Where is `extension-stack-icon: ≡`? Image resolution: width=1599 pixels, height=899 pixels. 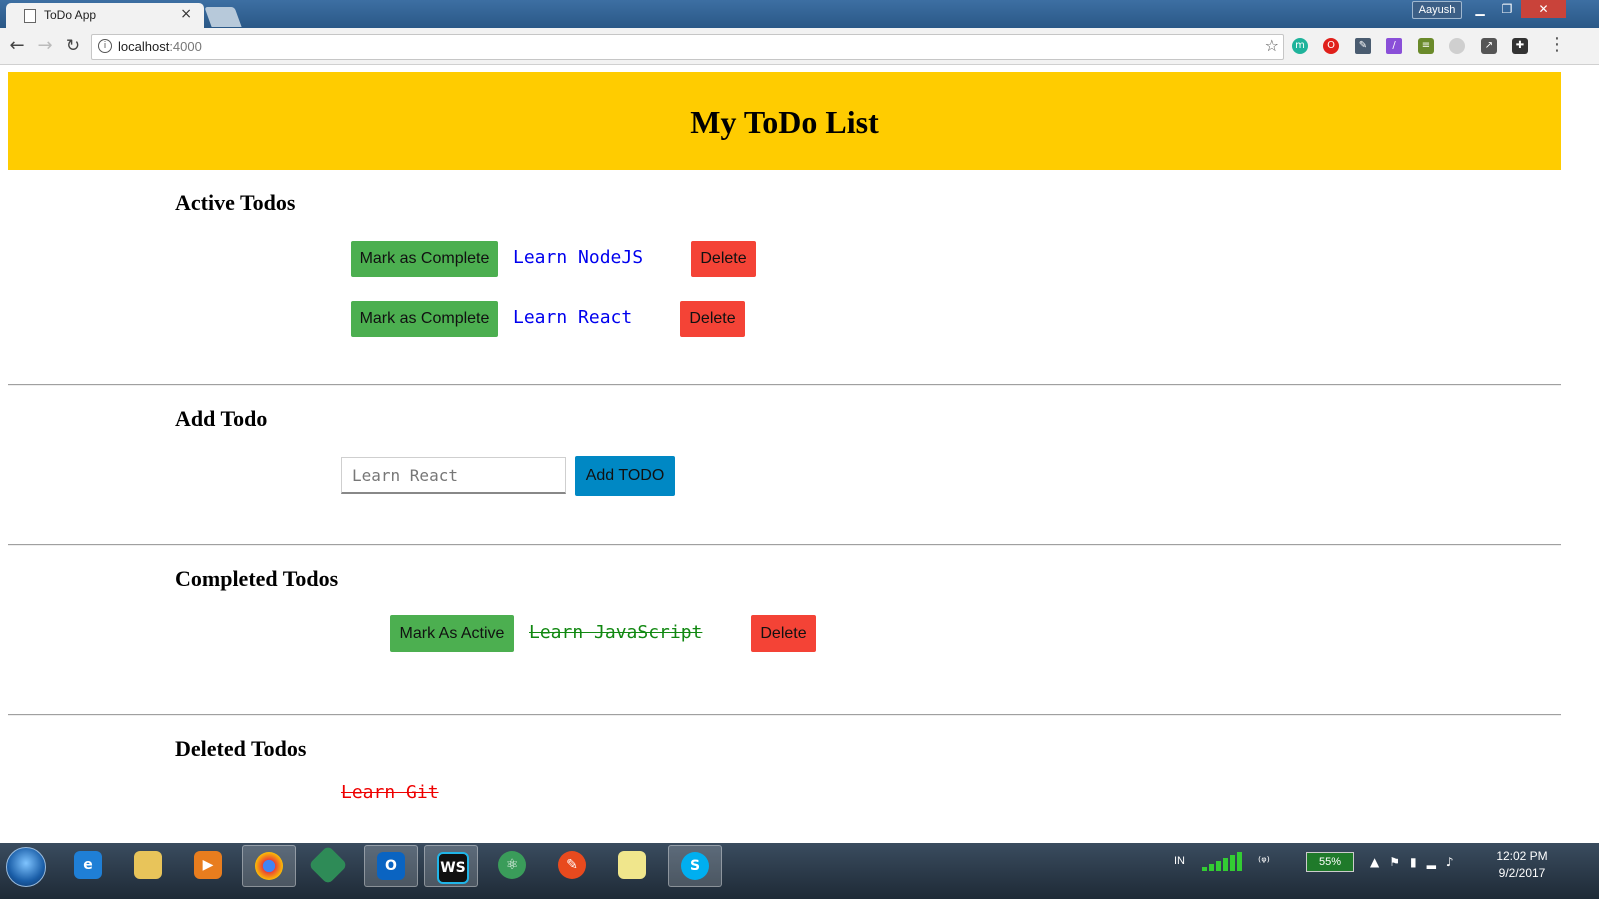 extension-stack-icon: ≡ is located at coordinates (1426, 46).